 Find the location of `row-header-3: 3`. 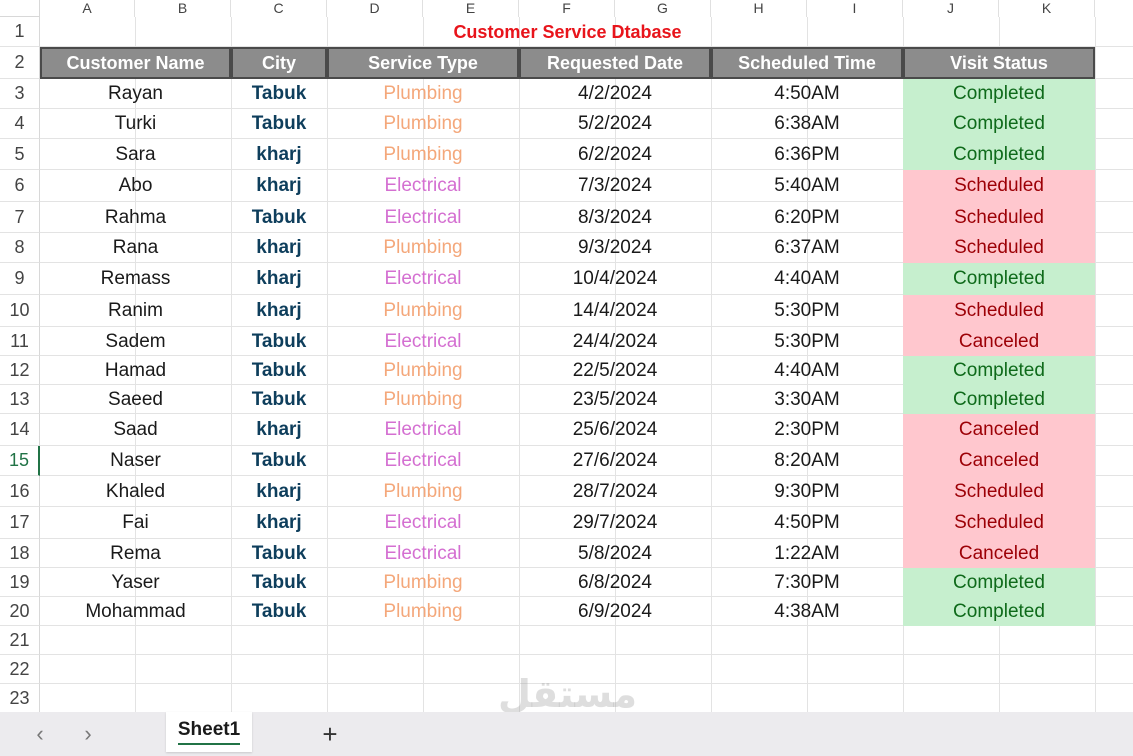

row-header-3: 3 is located at coordinates (20, 94).